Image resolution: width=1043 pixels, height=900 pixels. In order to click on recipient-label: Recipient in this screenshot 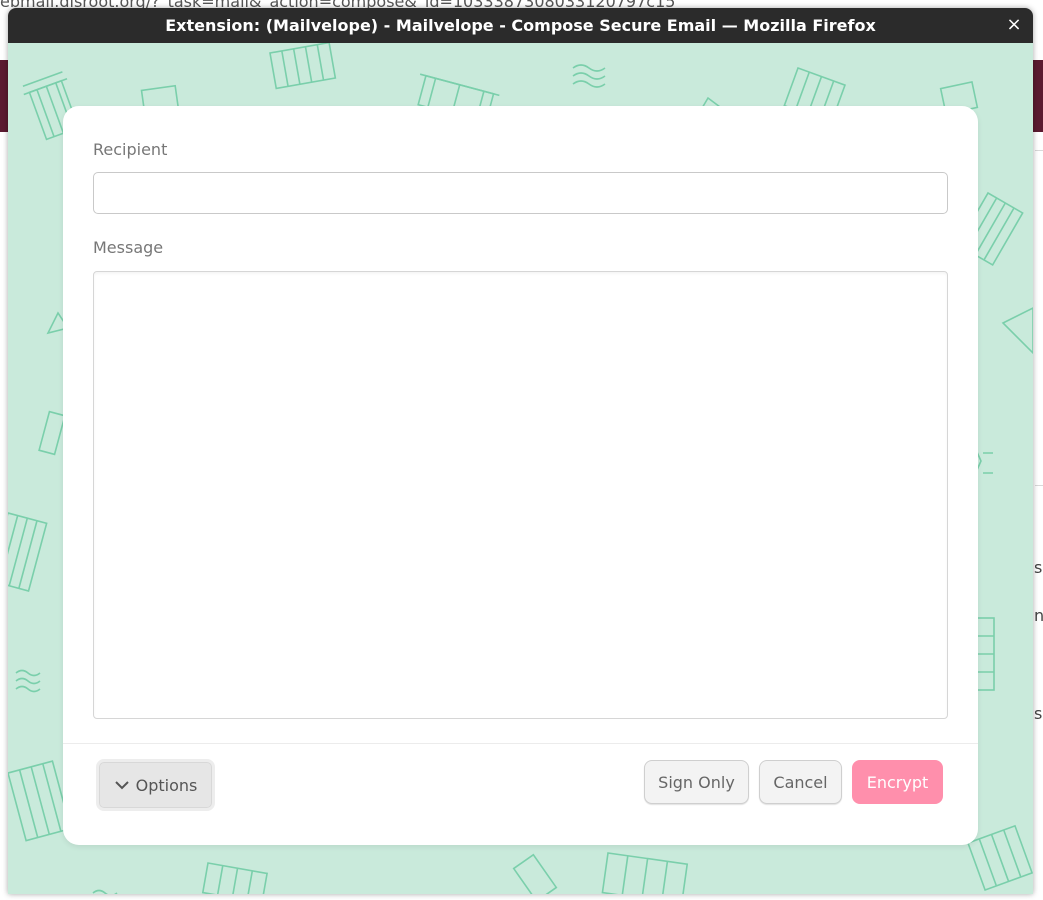, I will do `click(130, 149)`.